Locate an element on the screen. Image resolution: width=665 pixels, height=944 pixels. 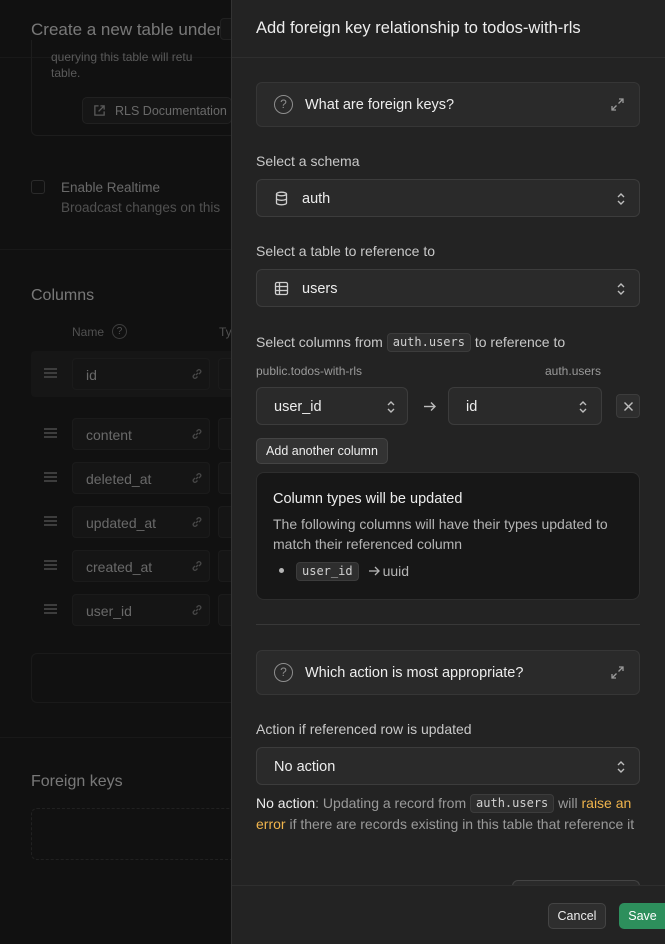
panel-footer: Cancel Save is located at coordinates (448, 914).